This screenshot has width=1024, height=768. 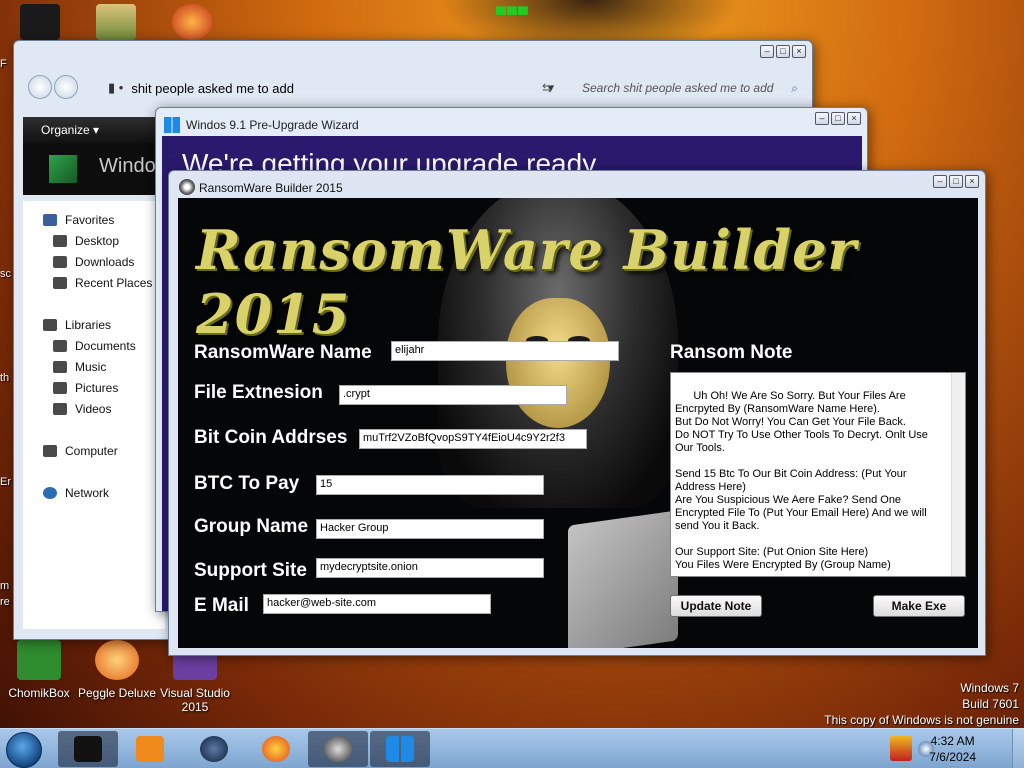 What do you see at coordinates (276, 749) in the screenshot?
I see `taskbar-firefox` at bounding box center [276, 749].